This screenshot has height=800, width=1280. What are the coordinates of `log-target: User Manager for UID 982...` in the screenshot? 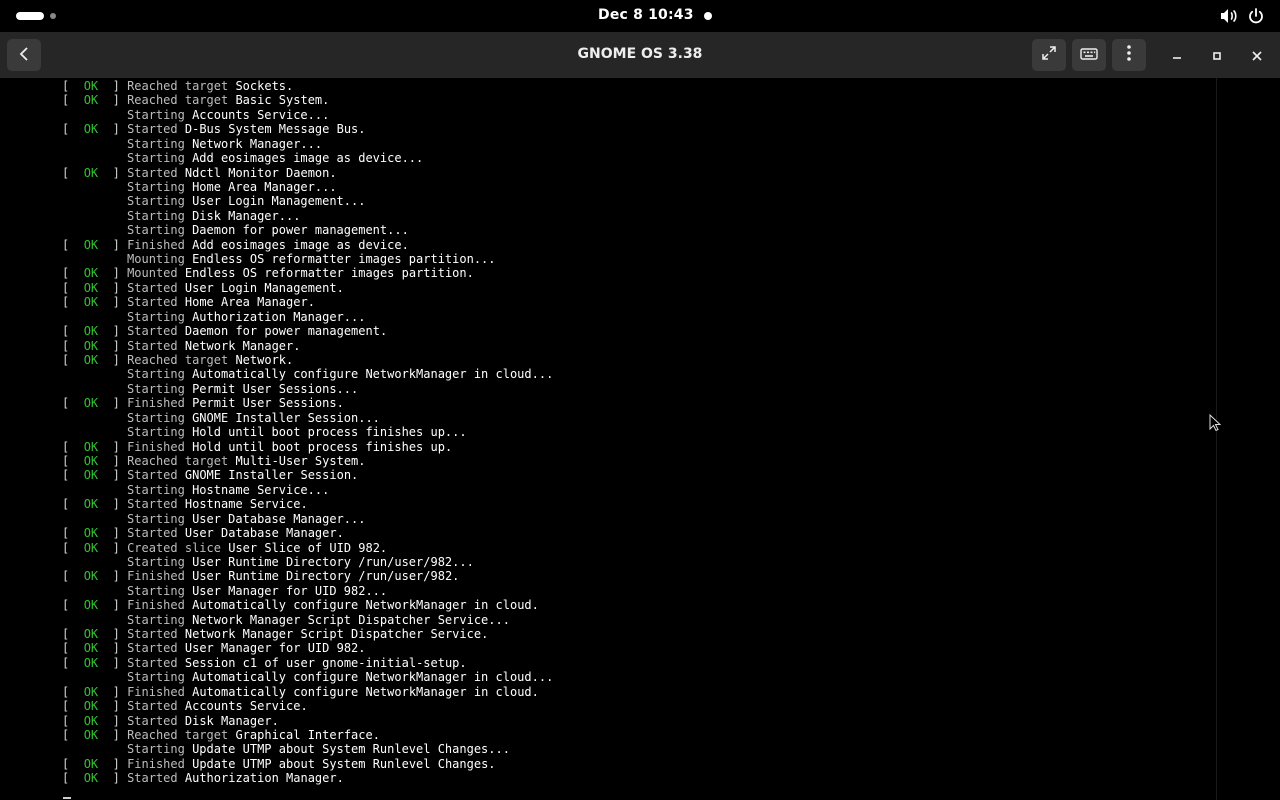 It's located at (290, 590).